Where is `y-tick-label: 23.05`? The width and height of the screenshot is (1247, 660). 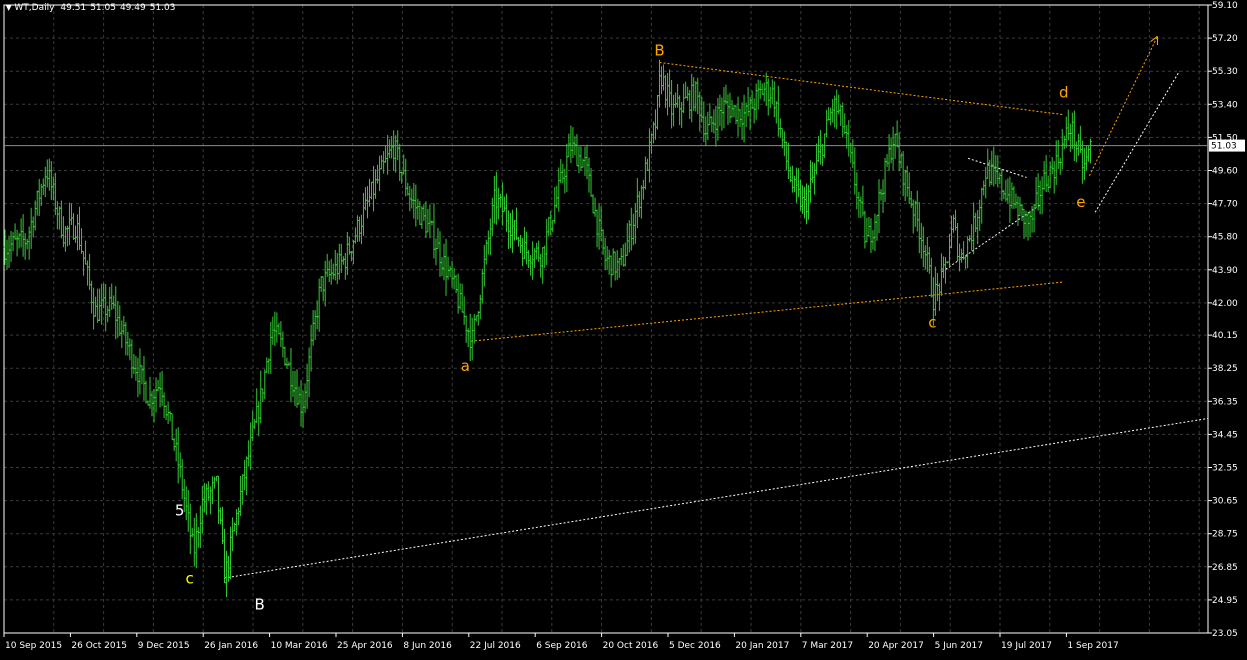
y-tick-label: 23.05 is located at coordinates (1225, 634).